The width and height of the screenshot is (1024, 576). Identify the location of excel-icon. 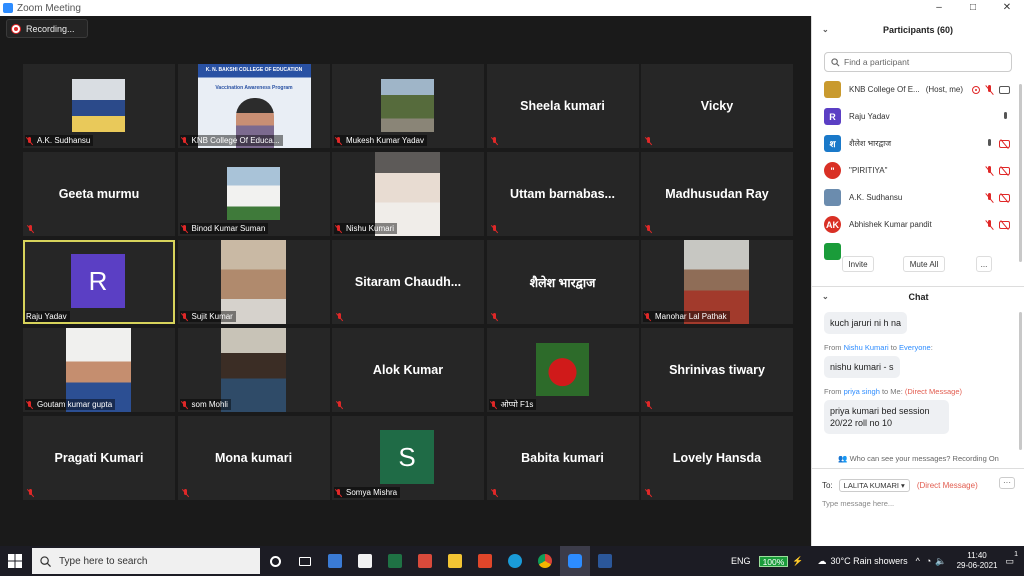
(395, 561).